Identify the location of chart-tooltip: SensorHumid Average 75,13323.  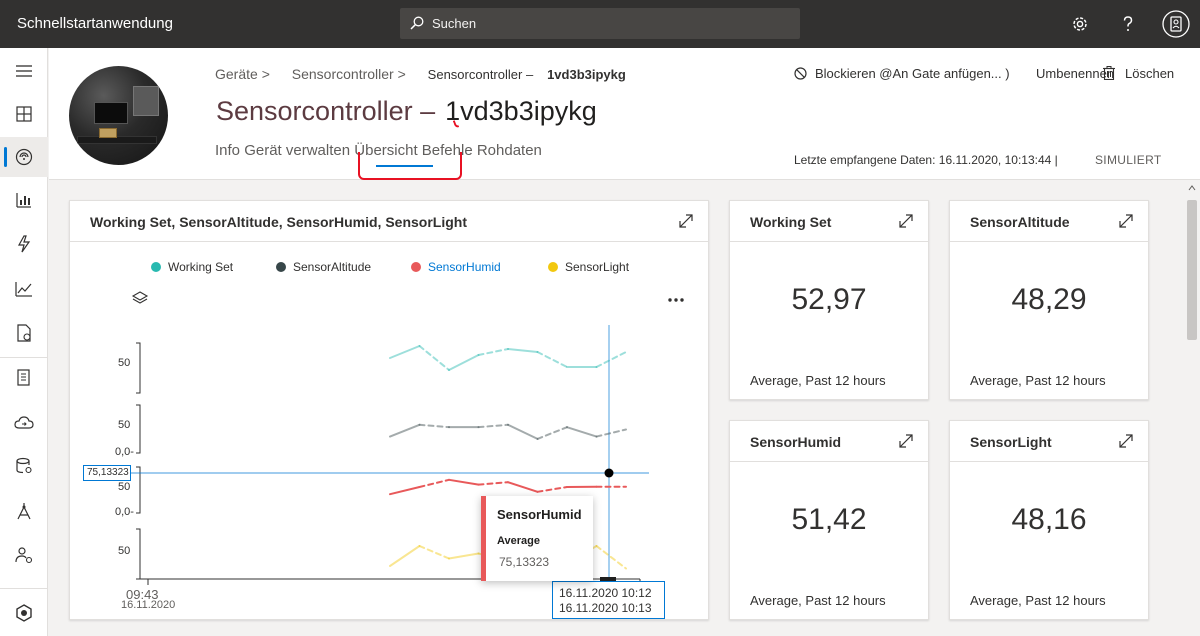
(537, 538).